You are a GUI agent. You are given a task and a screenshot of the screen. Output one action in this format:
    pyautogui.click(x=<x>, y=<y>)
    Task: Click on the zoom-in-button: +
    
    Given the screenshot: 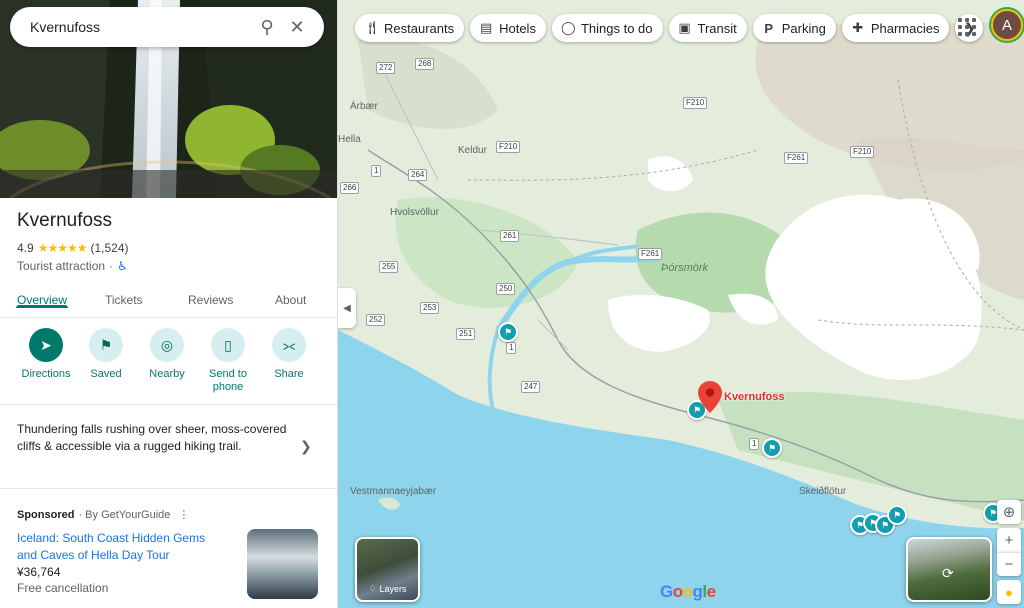 What is the action you would take?
    pyautogui.click(x=1009, y=540)
    